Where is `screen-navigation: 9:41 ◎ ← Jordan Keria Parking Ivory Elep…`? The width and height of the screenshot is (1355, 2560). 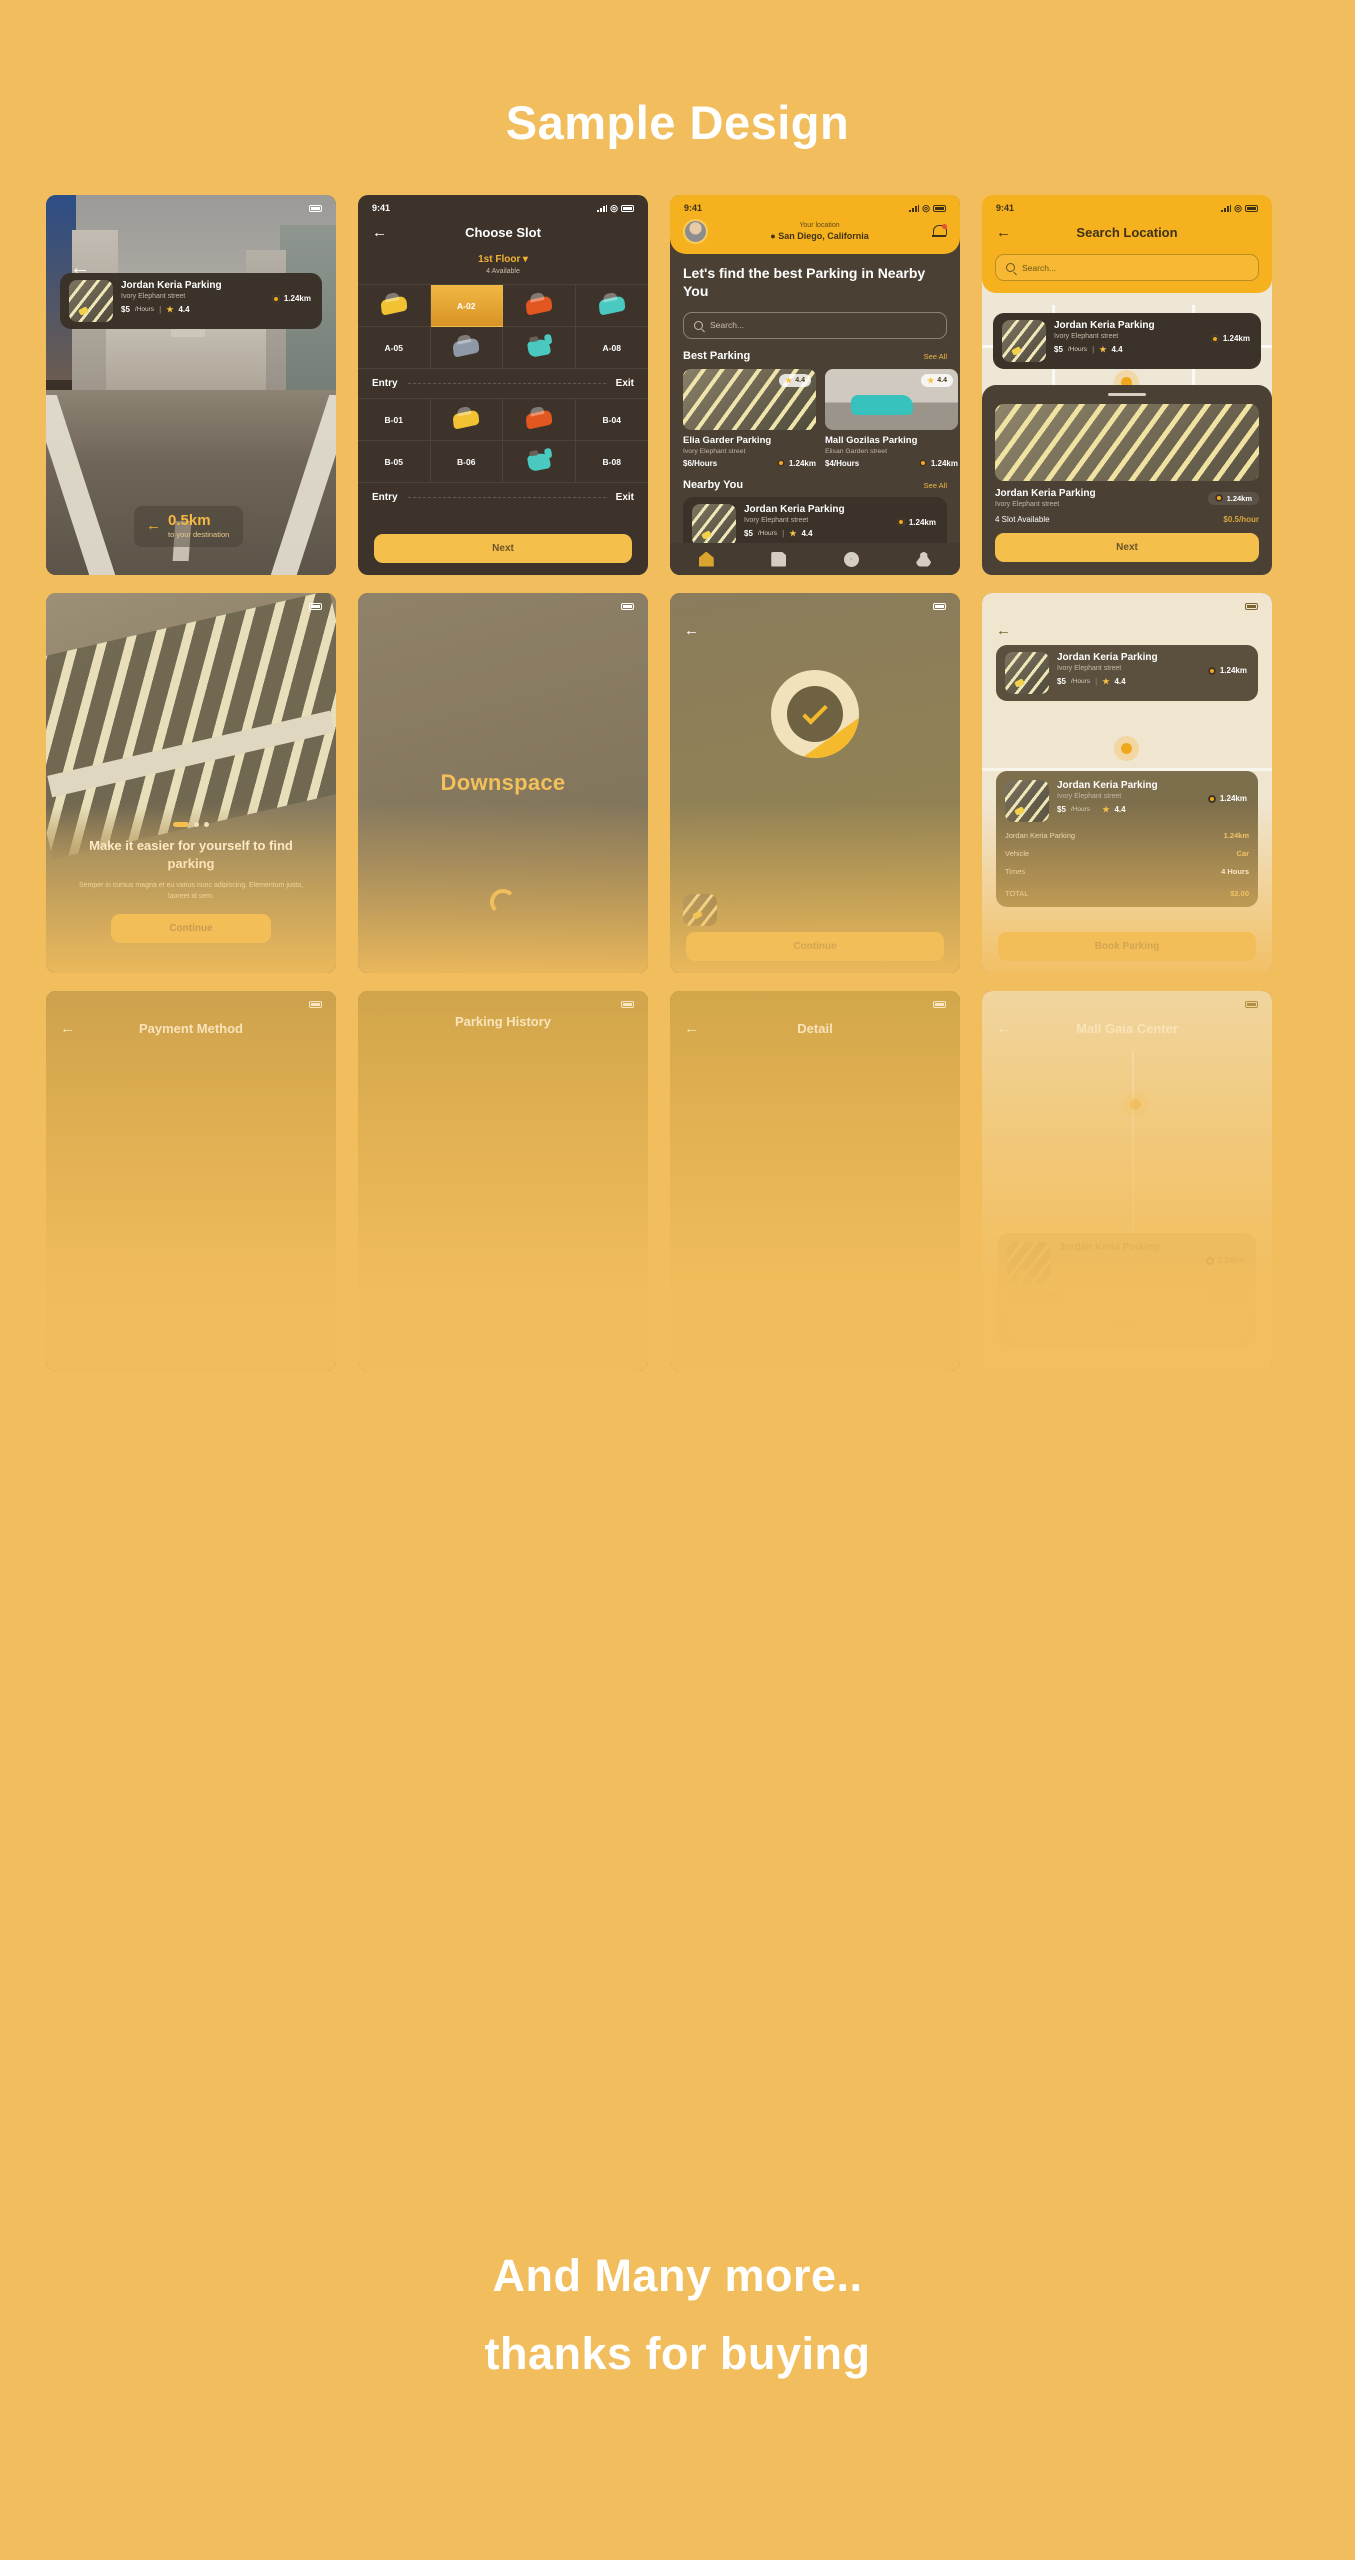 screen-navigation: 9:41 ◎ ← Jordan Keria Parking Ivory Elep… is located at coordinates (191, 385).